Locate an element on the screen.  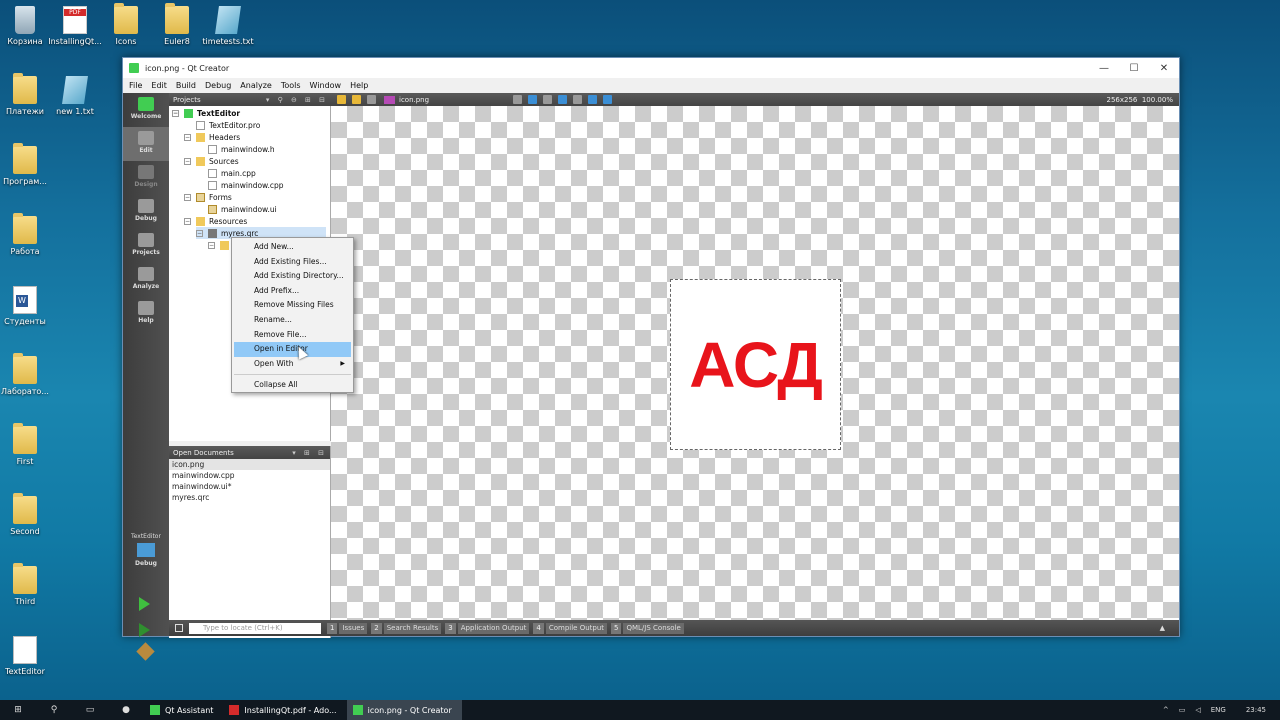
projects-panel-title: Projects is located at coordinates (187, 100).